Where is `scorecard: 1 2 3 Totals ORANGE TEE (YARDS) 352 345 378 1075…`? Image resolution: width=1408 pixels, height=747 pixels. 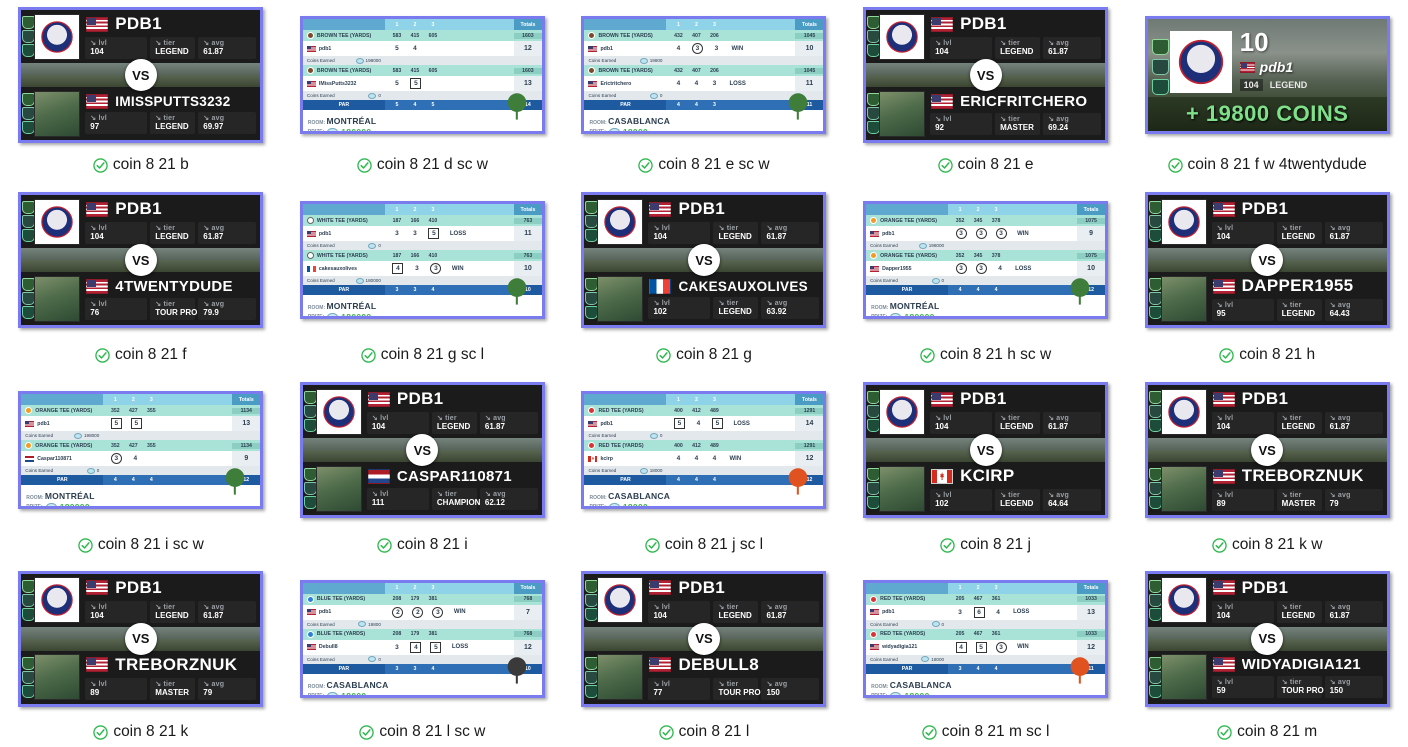 scorecard: 1 2 3 Totals ORANGE TEE (YARDS) 352 345 378 1075… is located at coordinates (986, 260).